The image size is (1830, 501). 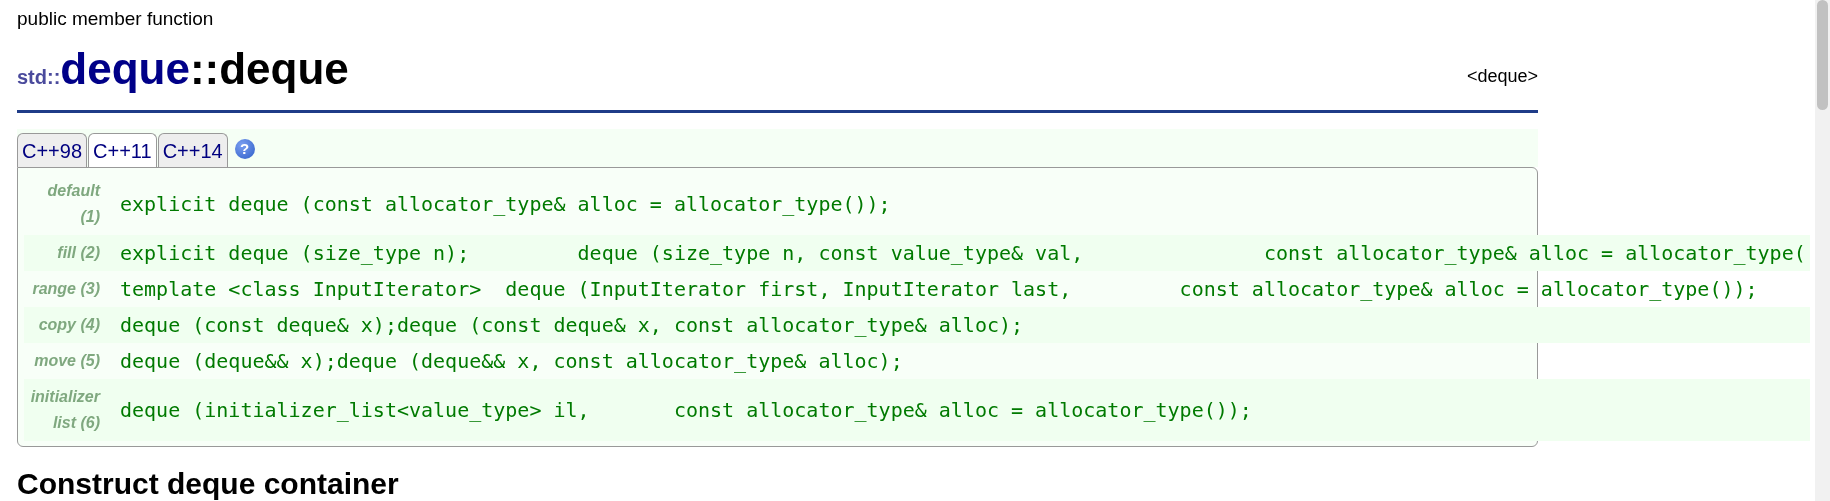 What do you see at coordinates (122, 150) in the screenshot?
I see `version-tab: C++11` at bounding box center [122, 150].